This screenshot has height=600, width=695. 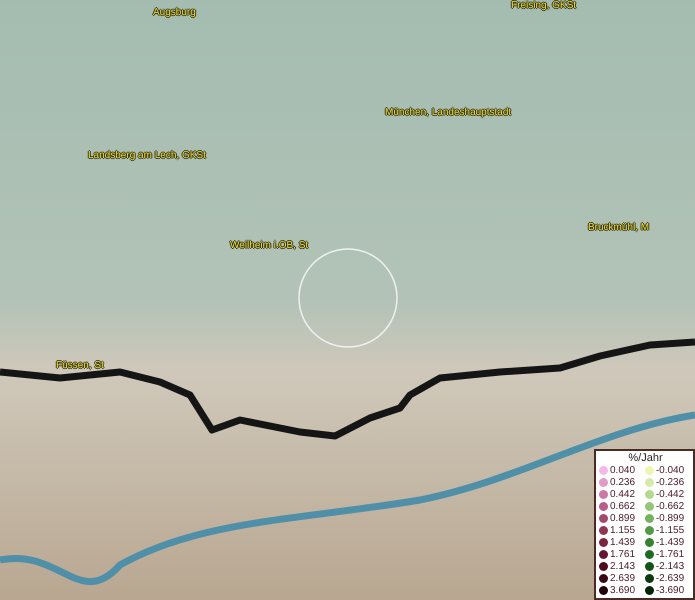 What do you see at coordinates (671, 518) in the screenshot?
I see `legend-value: -0.899` at bounding box center [671, 518].